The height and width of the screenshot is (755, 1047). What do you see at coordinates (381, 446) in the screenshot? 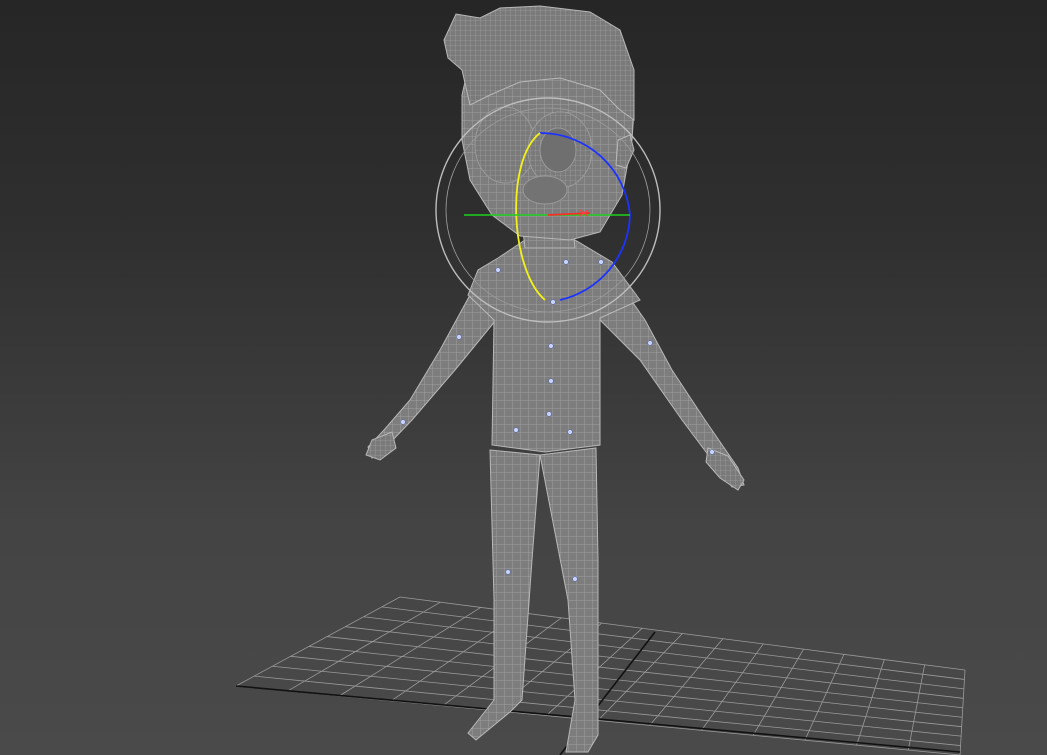
I see `left-hand` at bounding box center [381, 446].